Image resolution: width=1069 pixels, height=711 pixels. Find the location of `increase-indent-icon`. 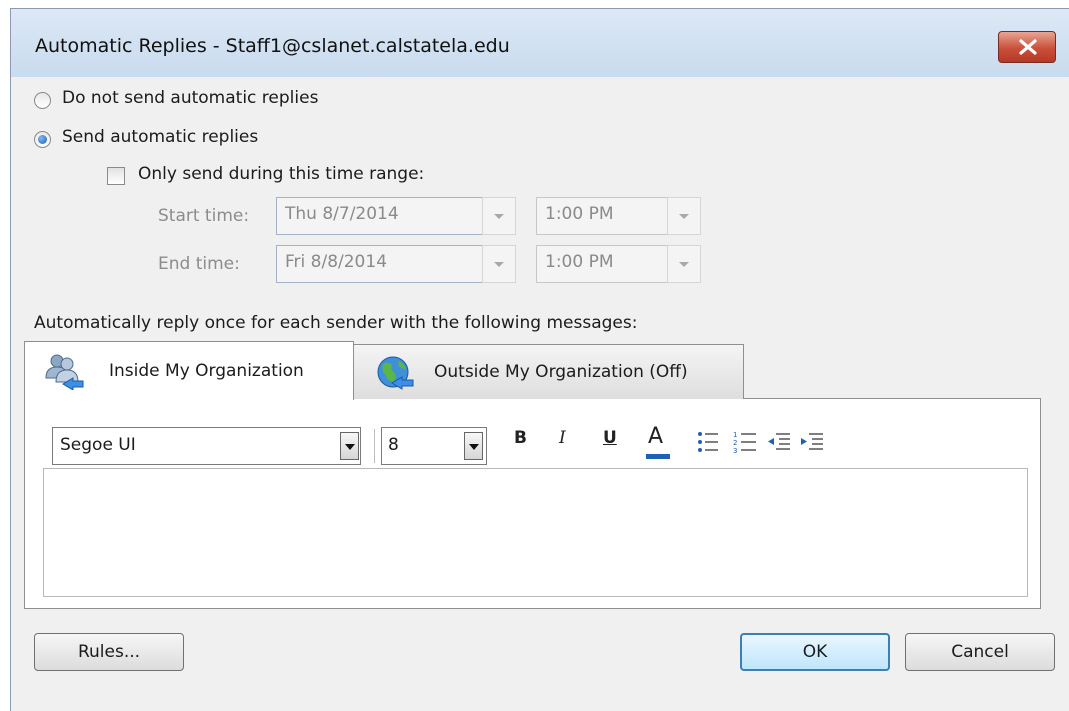

increase-indent-icon is located at coordinates (812, 444).